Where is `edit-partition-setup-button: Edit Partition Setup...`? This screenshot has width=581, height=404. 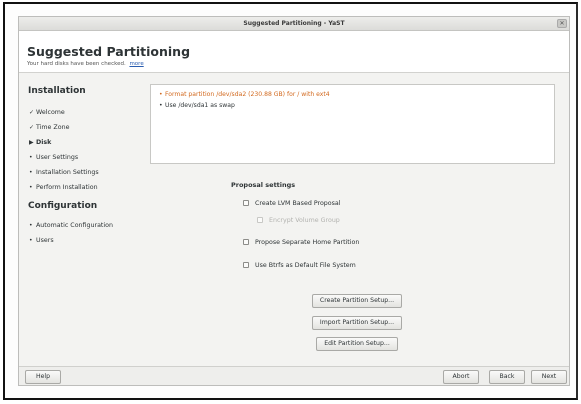
edit-partition-setup-button: Edit Partition Setup... is located at coordinates (357, 344).